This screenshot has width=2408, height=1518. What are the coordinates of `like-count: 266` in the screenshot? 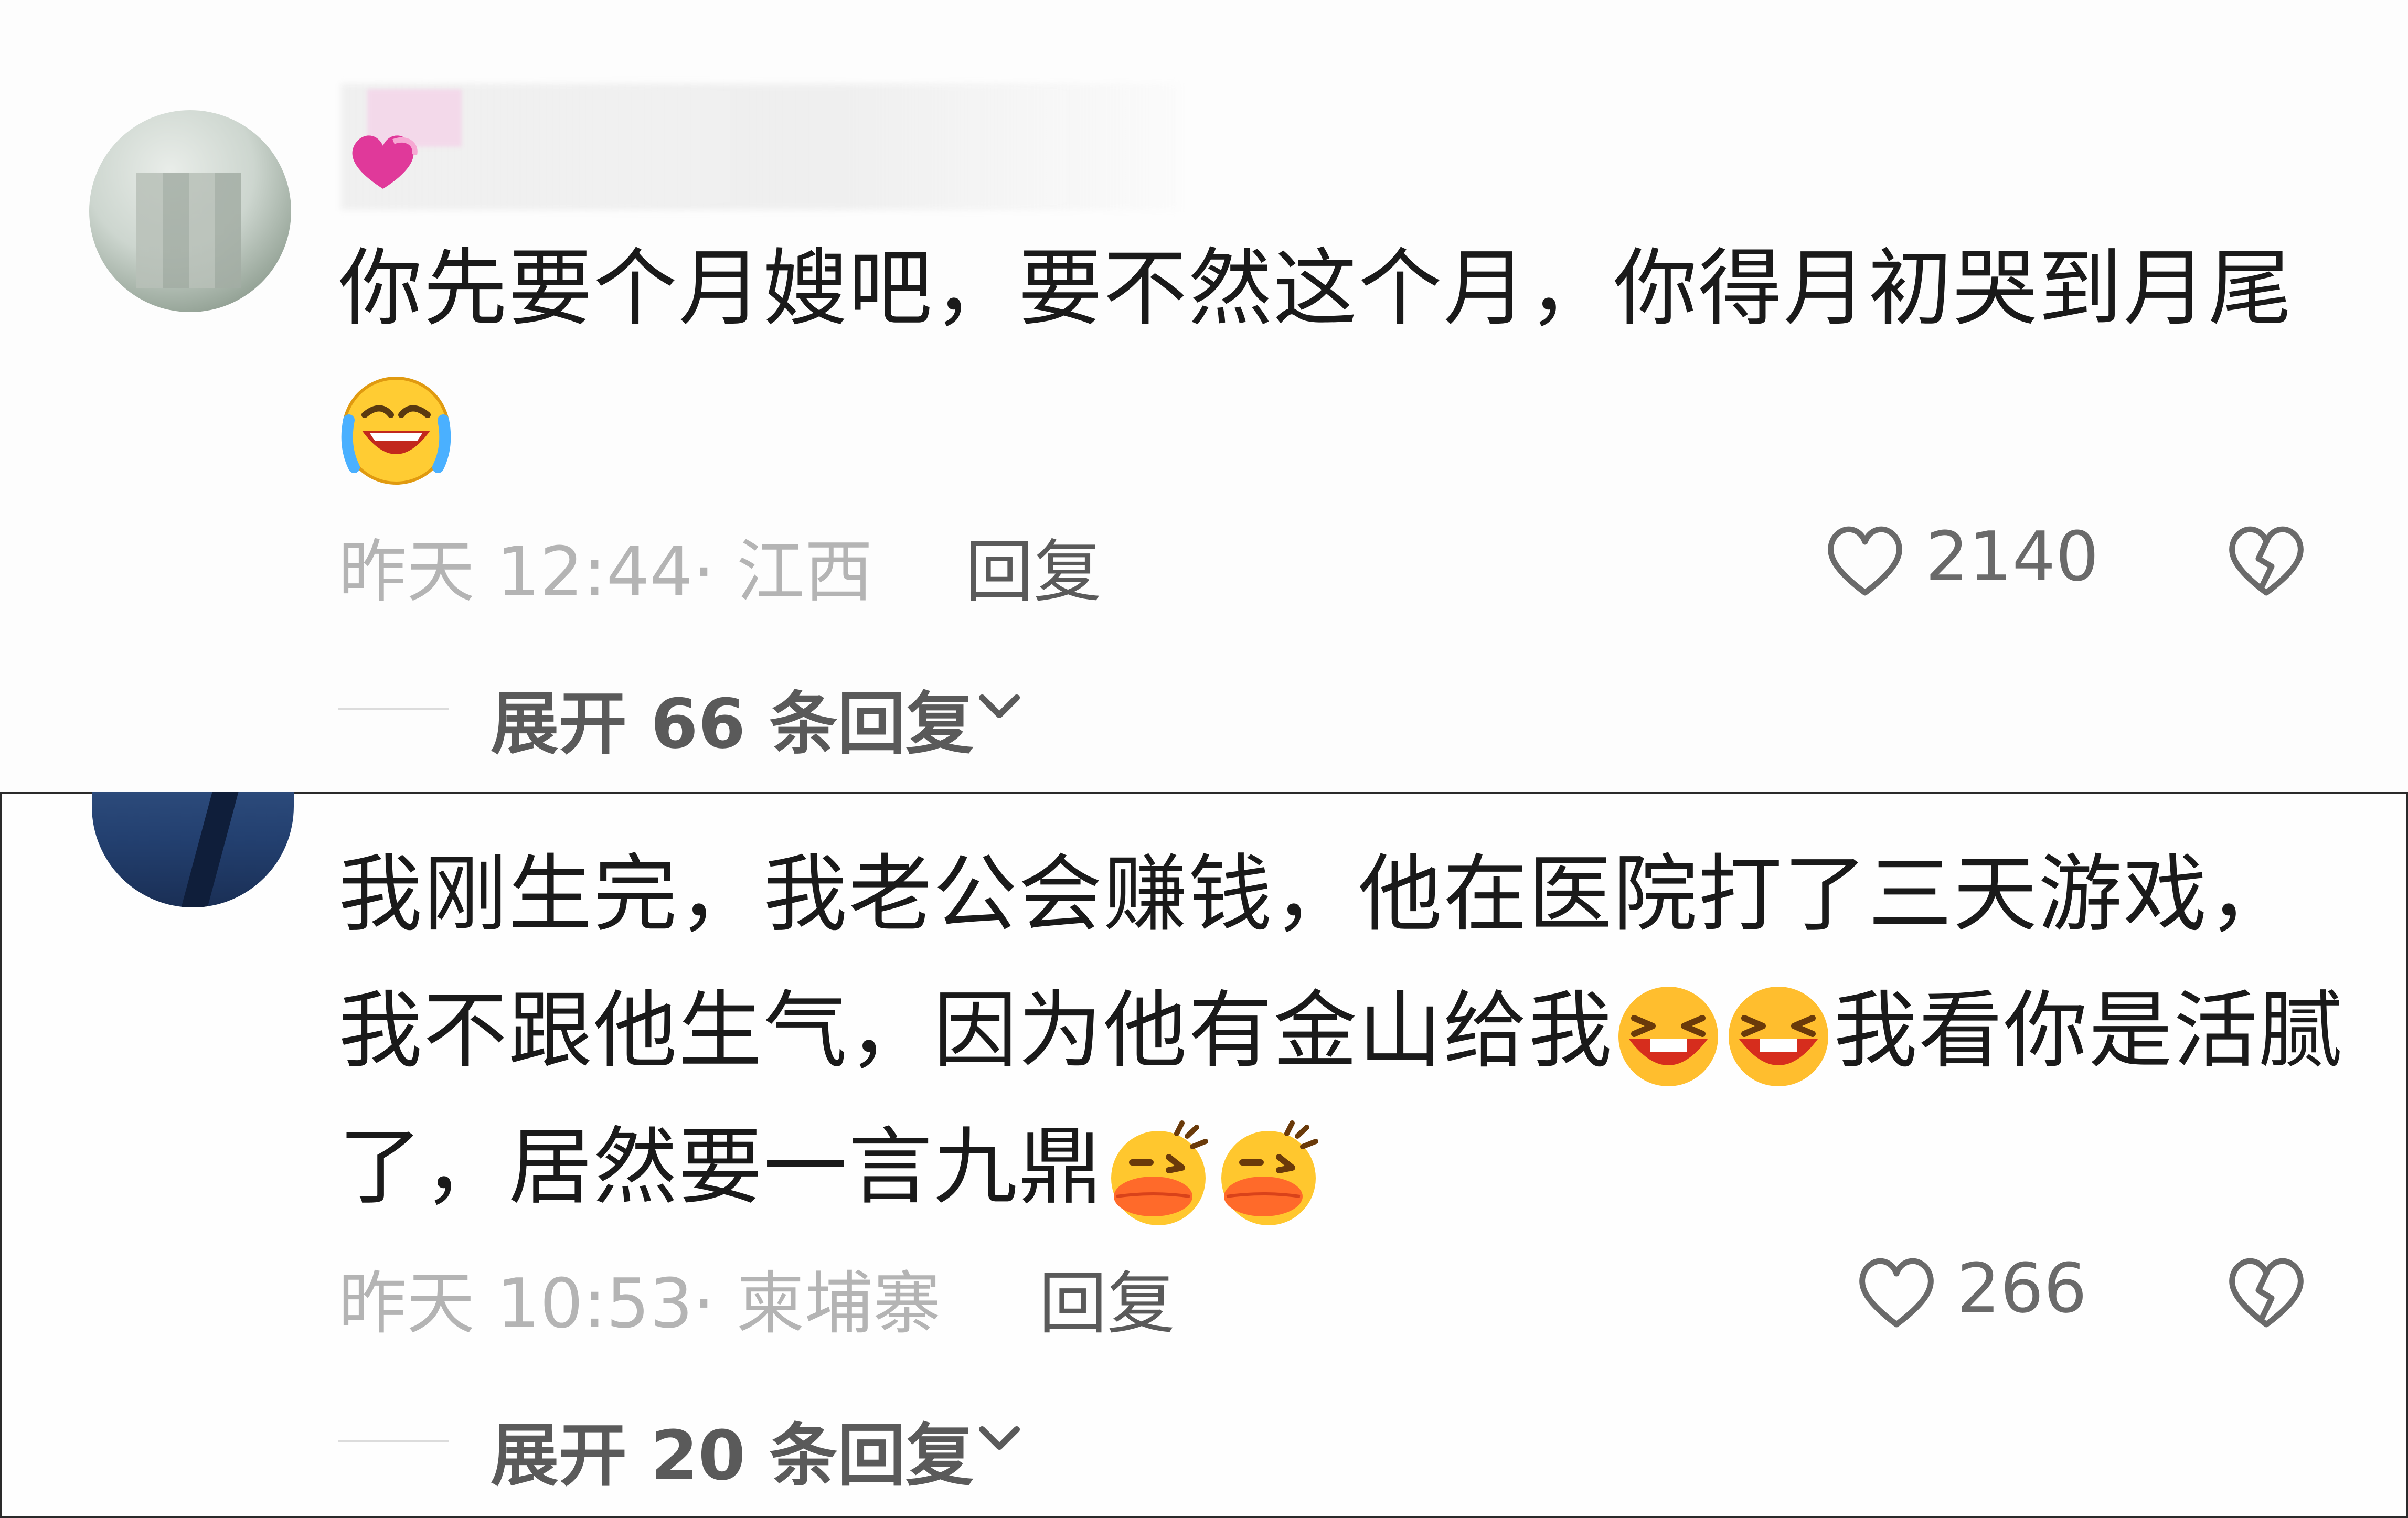 It's located at (2022, 1288).